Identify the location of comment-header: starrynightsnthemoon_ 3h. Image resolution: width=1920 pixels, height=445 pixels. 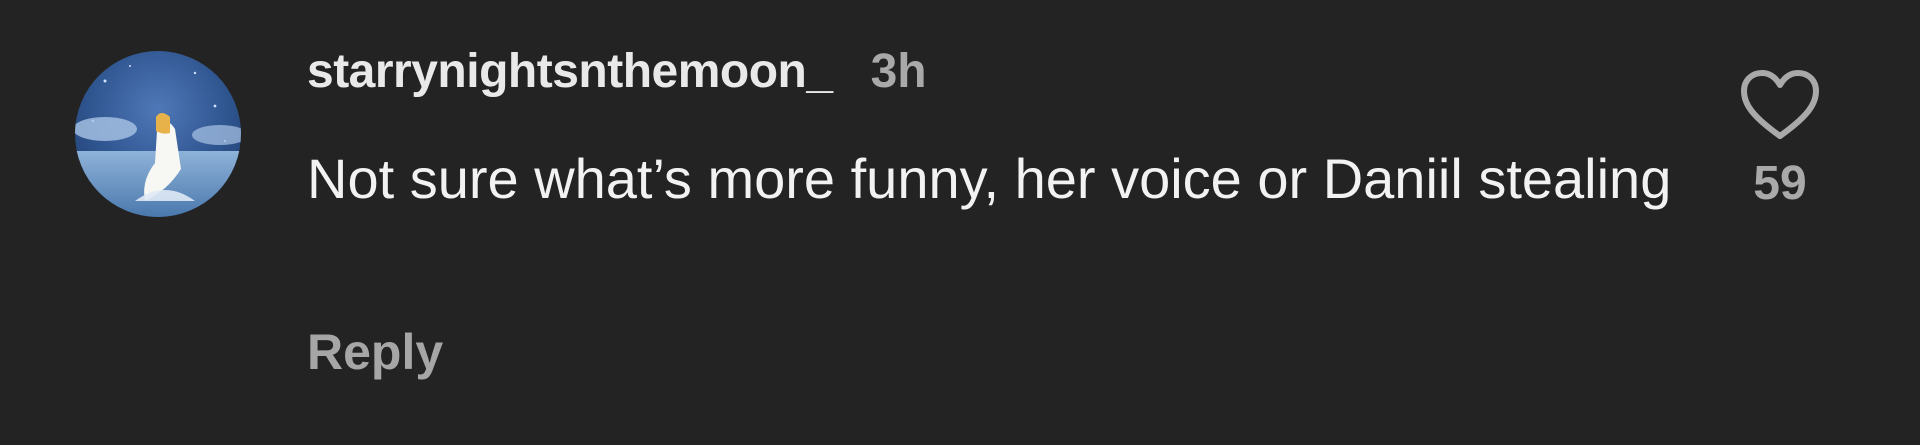
(617, 74).